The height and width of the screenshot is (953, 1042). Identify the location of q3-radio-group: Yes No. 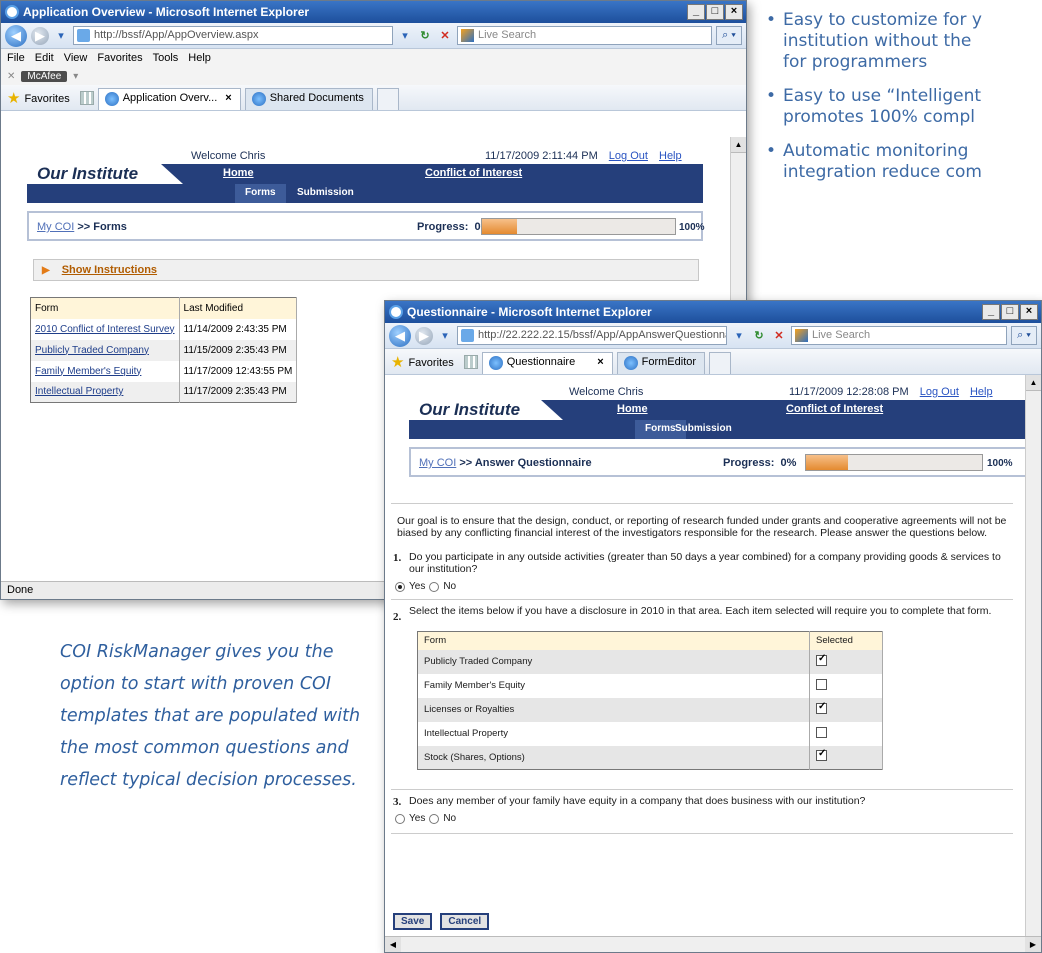
(425, 818).